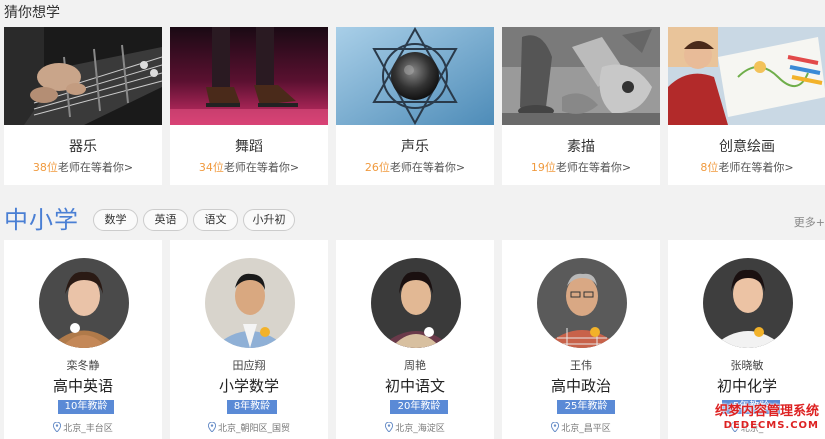 Image resolution: width=825 pixels, height=439 pixels. I want to click on teacher-name: 张晓敏, so click(747, 365).